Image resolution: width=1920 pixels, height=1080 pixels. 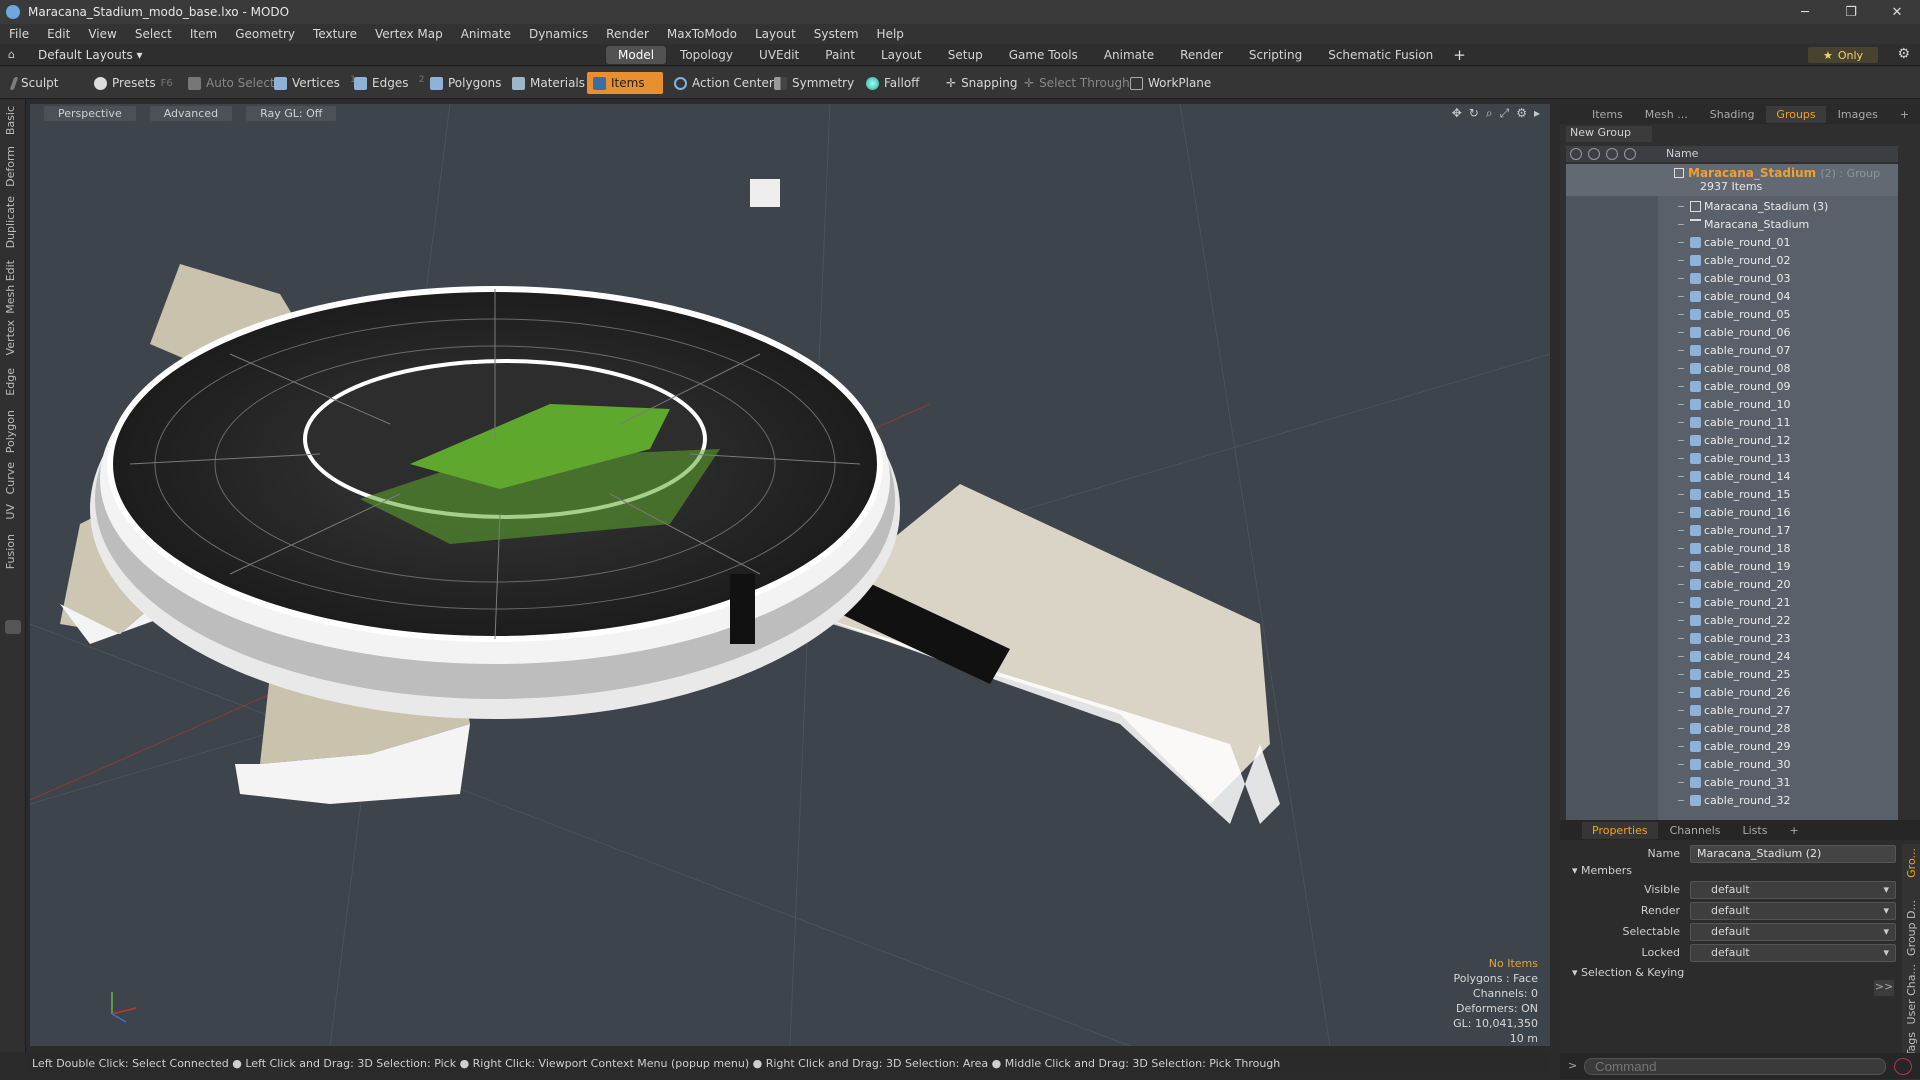 I want to click on add-panel-tab-button: +, so click(x=1904, y=114).